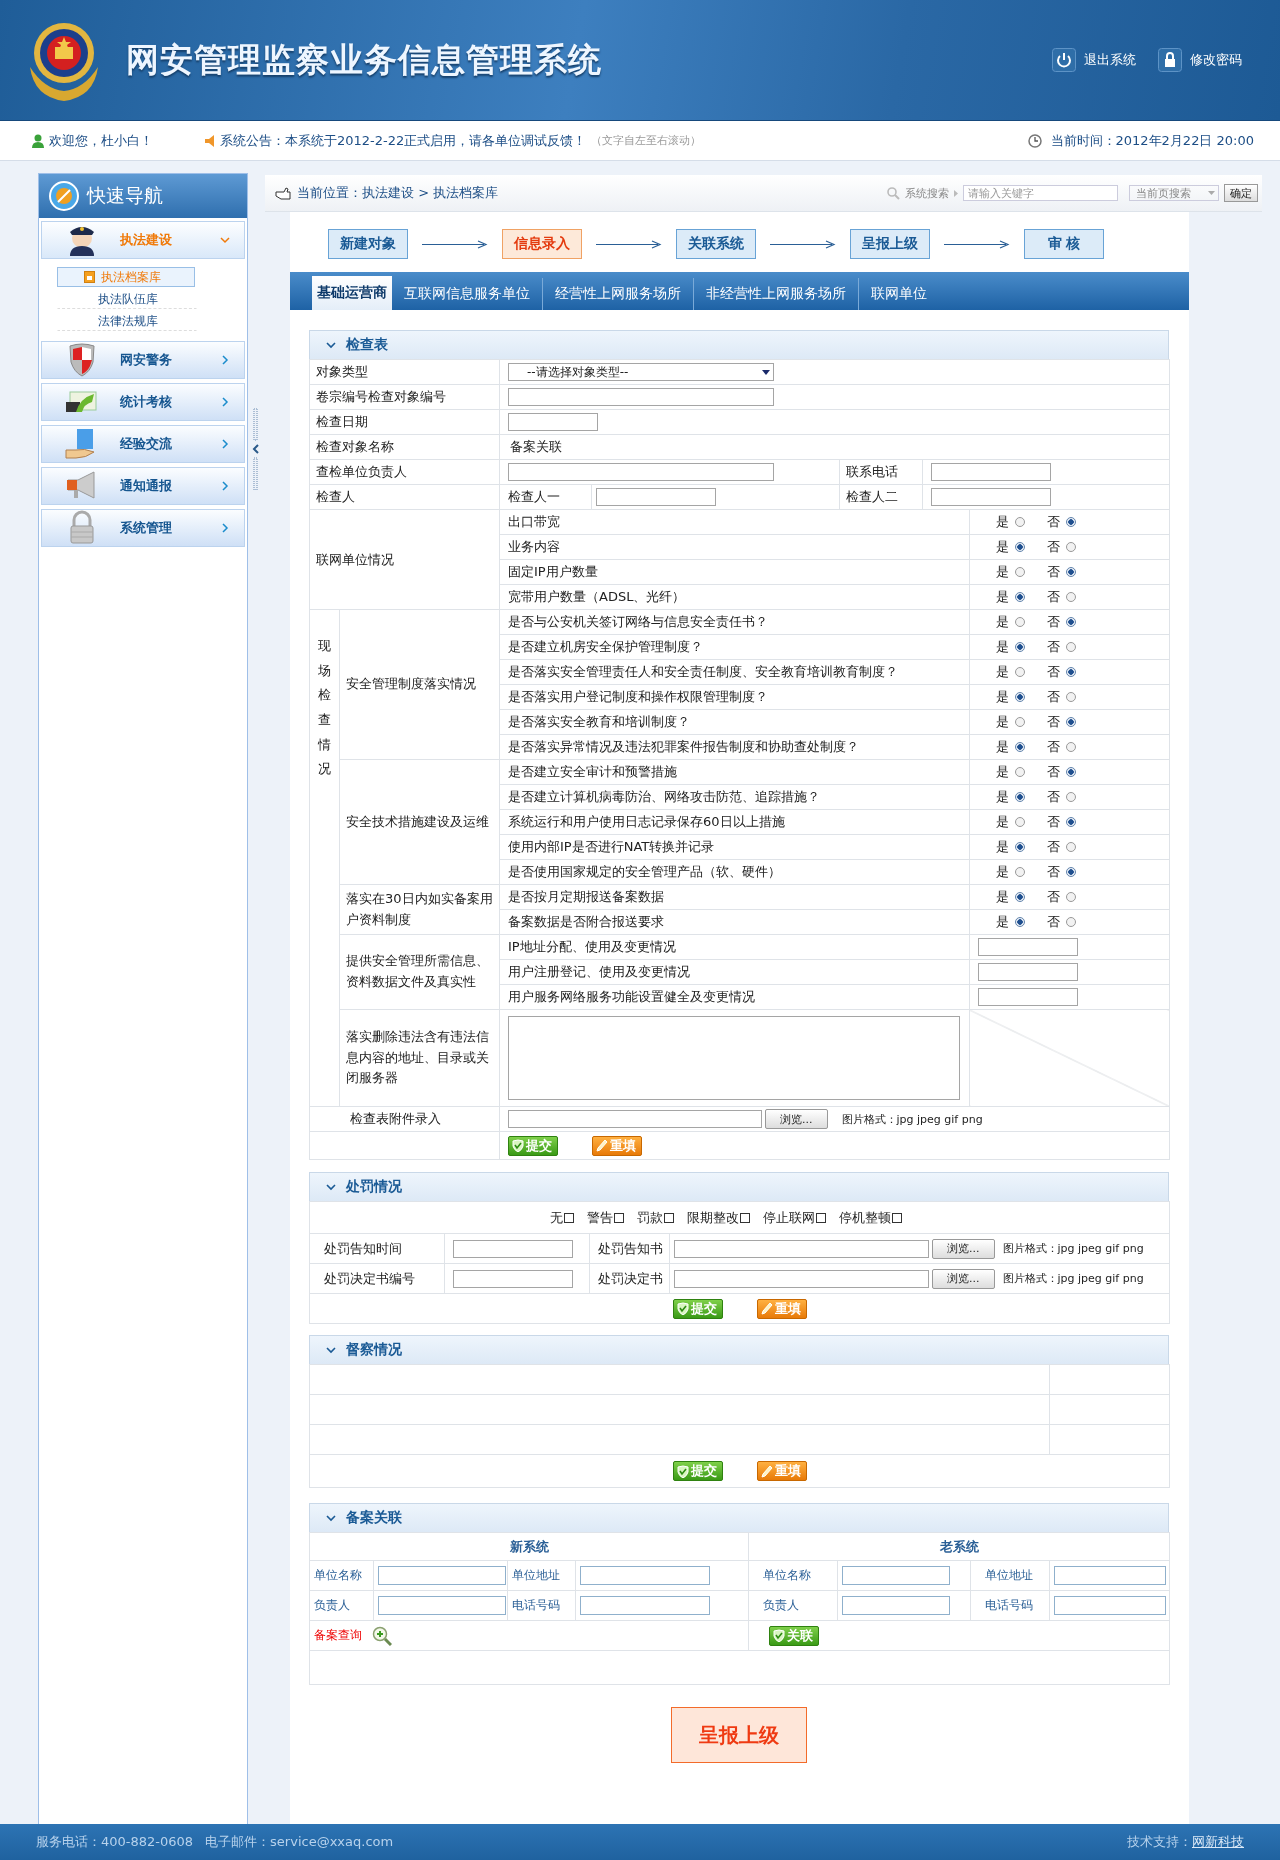 This screenshot has width=1280, height=1860. Describe the element at coordinates (617, 294) in the screenshot. I see `tab: 经营性上网服务场所` at that location.